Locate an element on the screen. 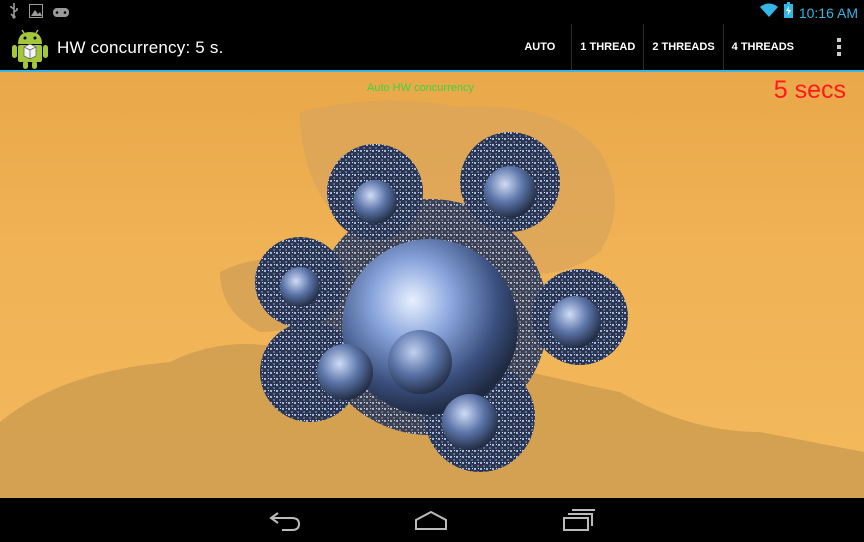  navigation-bar is located at coordinates (432, 520).